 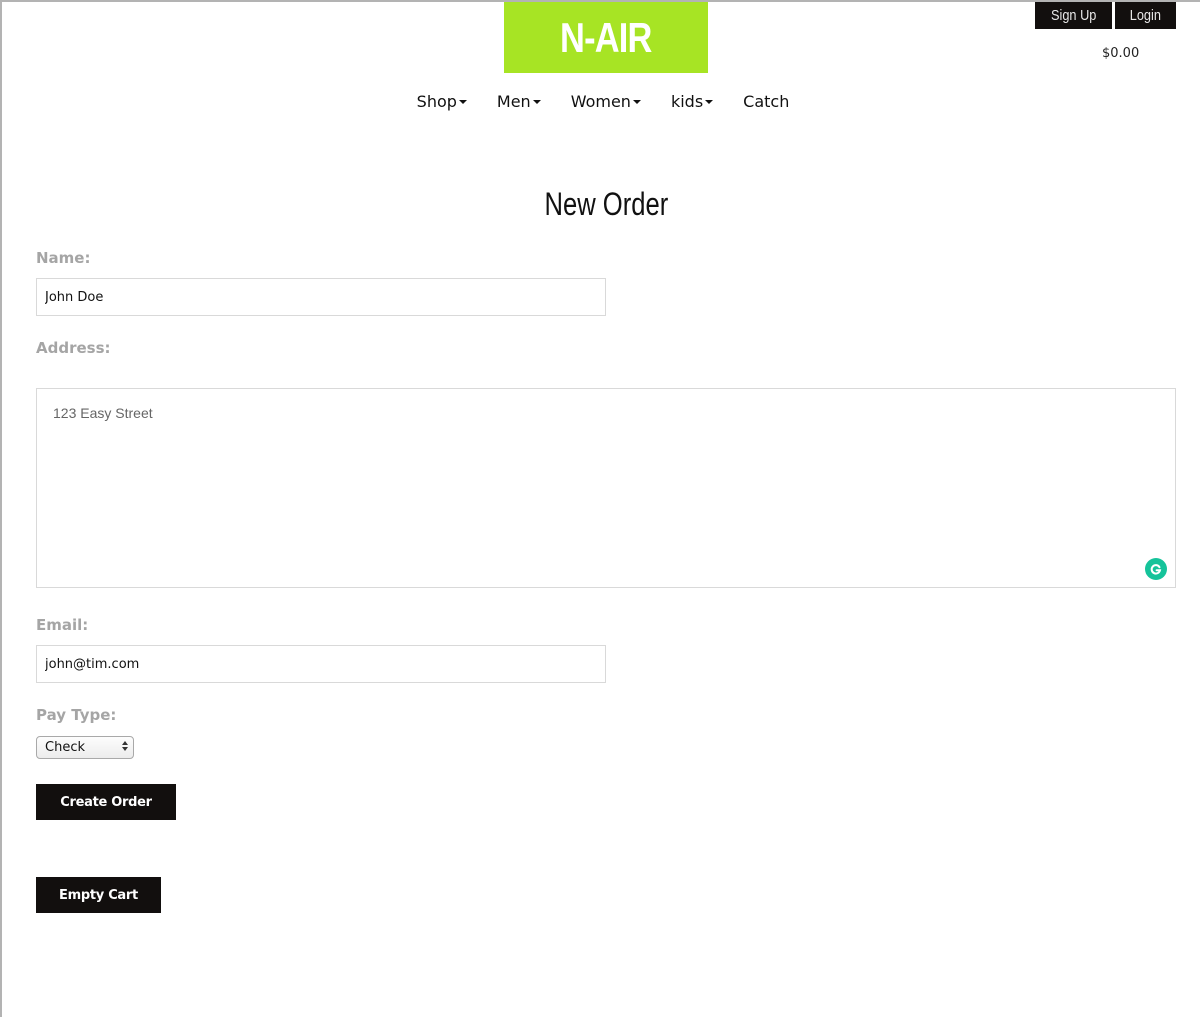 I want to click on address-label: Address:, so click(x=73, y=348).